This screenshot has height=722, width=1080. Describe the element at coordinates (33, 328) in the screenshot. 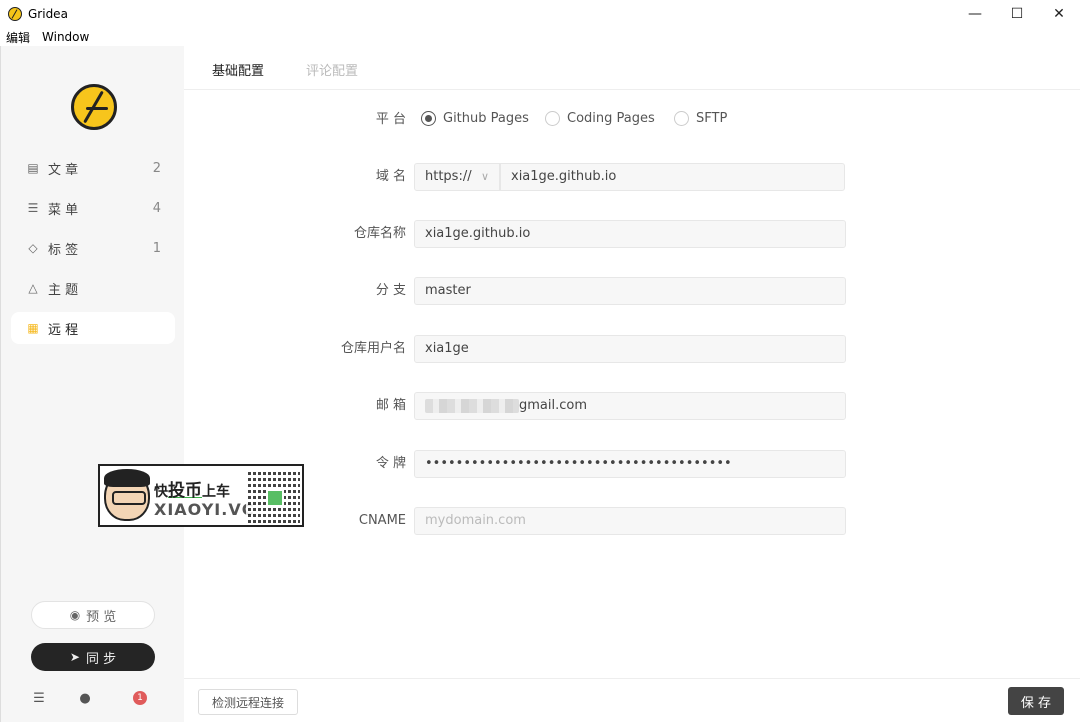

I see `remote-icon: ▦` at that location.